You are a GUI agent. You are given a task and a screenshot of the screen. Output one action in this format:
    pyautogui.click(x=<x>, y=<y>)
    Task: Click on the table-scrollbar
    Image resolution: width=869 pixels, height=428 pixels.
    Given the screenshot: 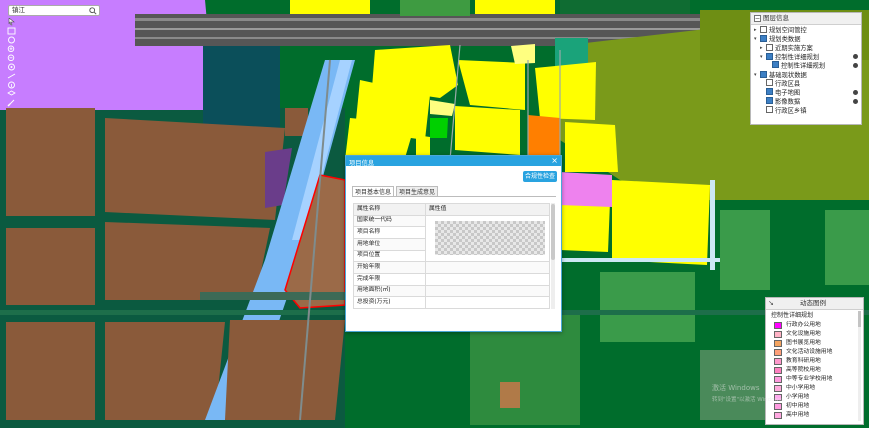 What is the action you would take?
    pyautogui.click(x=553, y=256)
    